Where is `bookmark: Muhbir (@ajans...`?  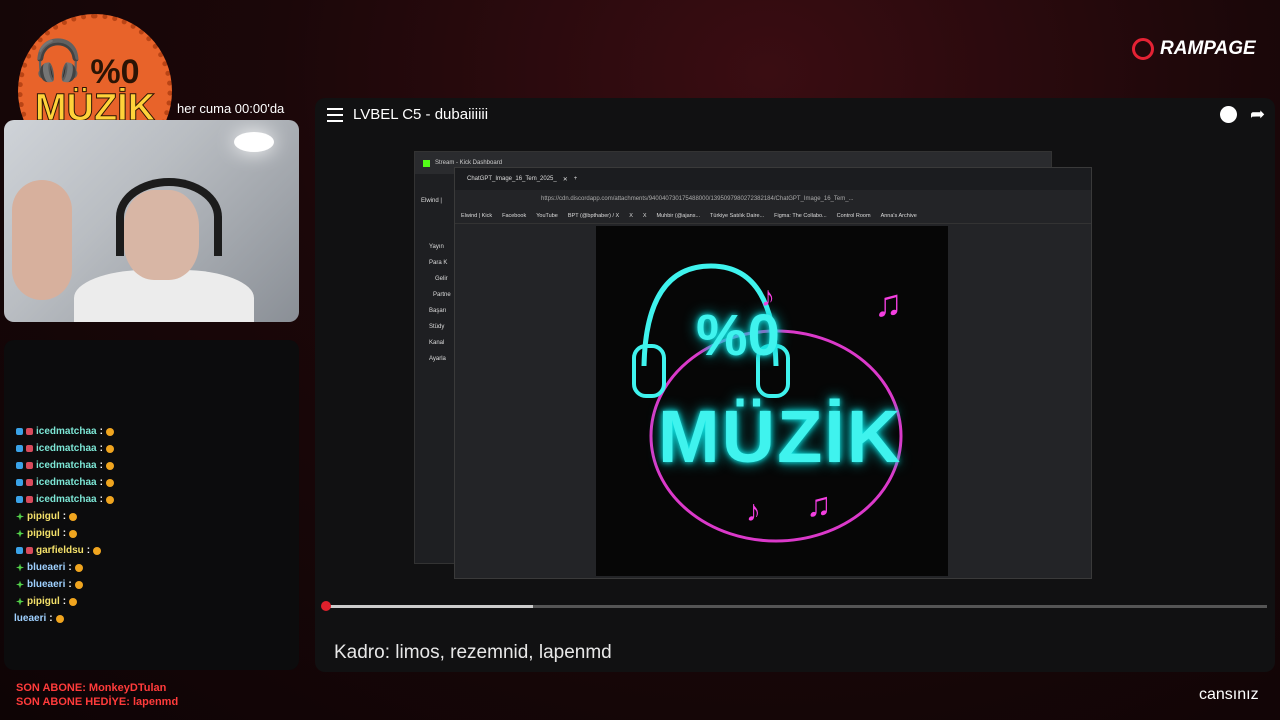
bookmark: Muhbir (@ajans... is located at coordinates (679, 216).